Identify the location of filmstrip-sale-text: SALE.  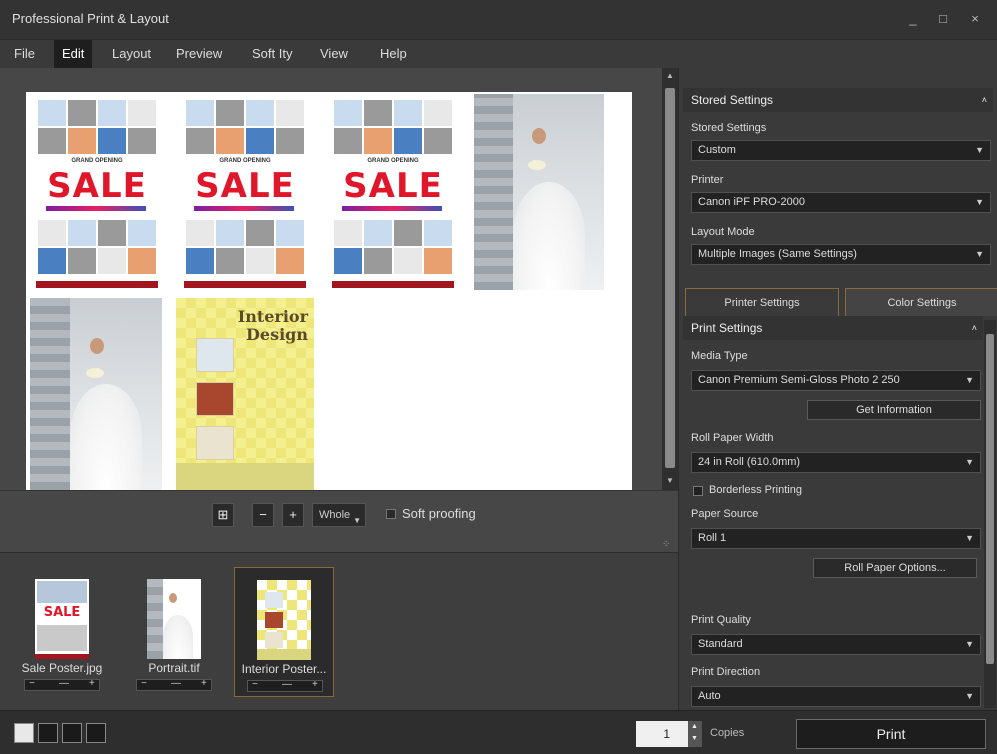
(62, 612).